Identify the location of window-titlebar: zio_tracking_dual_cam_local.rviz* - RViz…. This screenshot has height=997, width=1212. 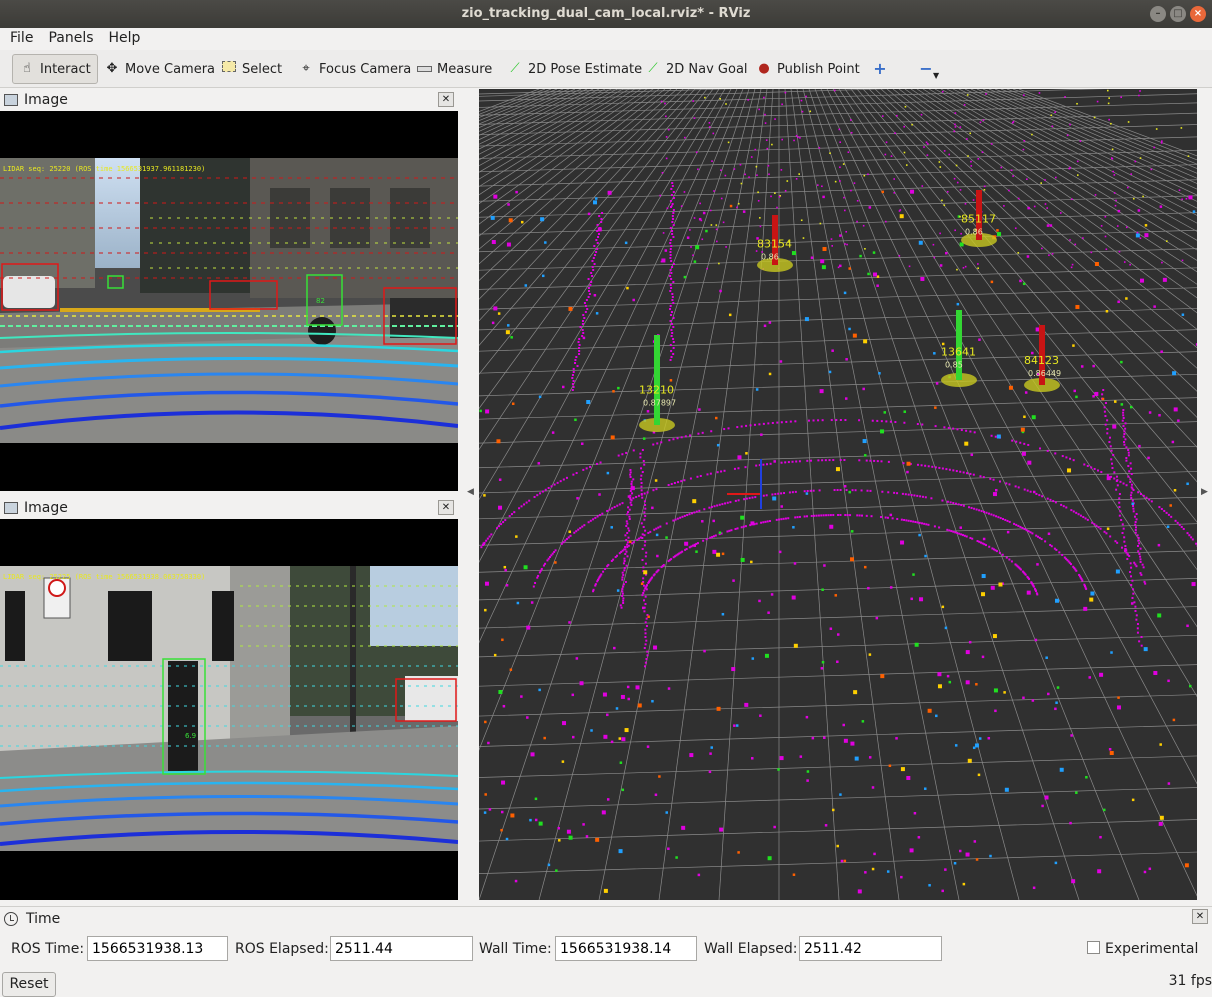
(606, 14).